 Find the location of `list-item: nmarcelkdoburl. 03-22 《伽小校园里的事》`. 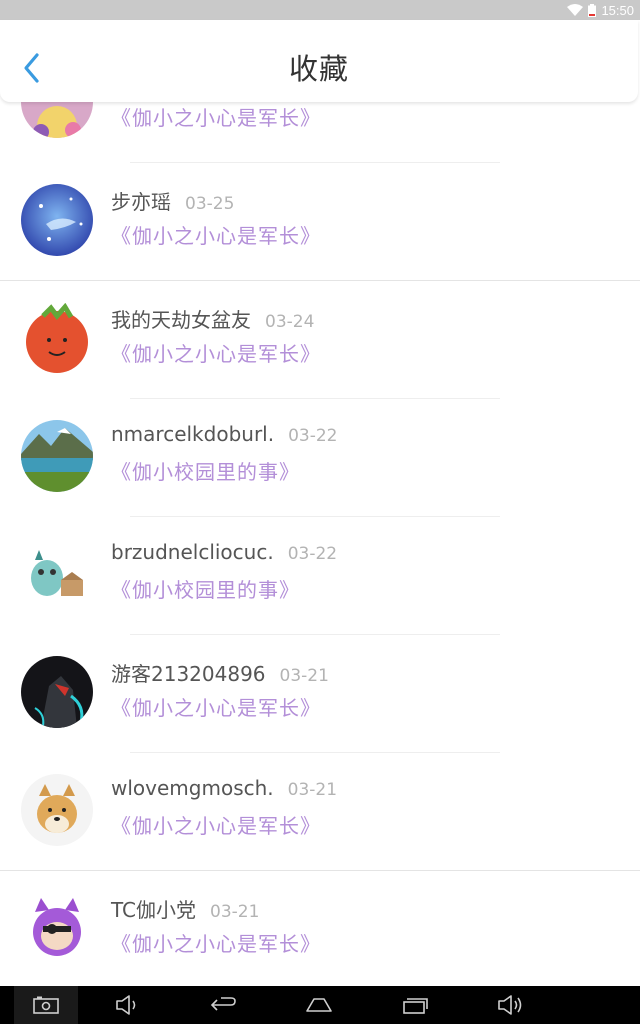

list-item: nmarcelkdoburl. 03-22 《伽小校园里的事》 is located at coordinates (320, 458).